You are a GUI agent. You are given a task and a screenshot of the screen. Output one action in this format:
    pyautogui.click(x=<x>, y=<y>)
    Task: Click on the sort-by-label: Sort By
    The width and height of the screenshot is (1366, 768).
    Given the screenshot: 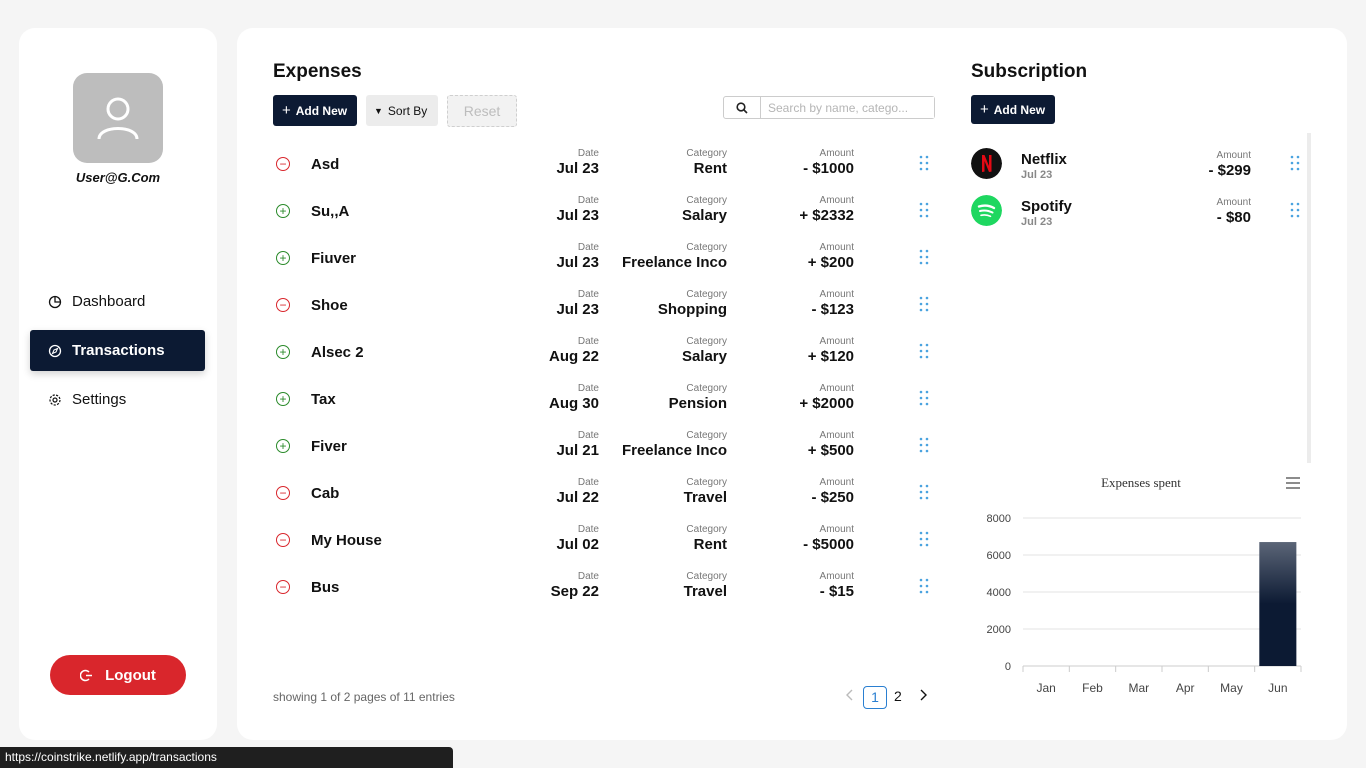 What is the action you would take?
    pyautogui.click(x=407, y=110)
    